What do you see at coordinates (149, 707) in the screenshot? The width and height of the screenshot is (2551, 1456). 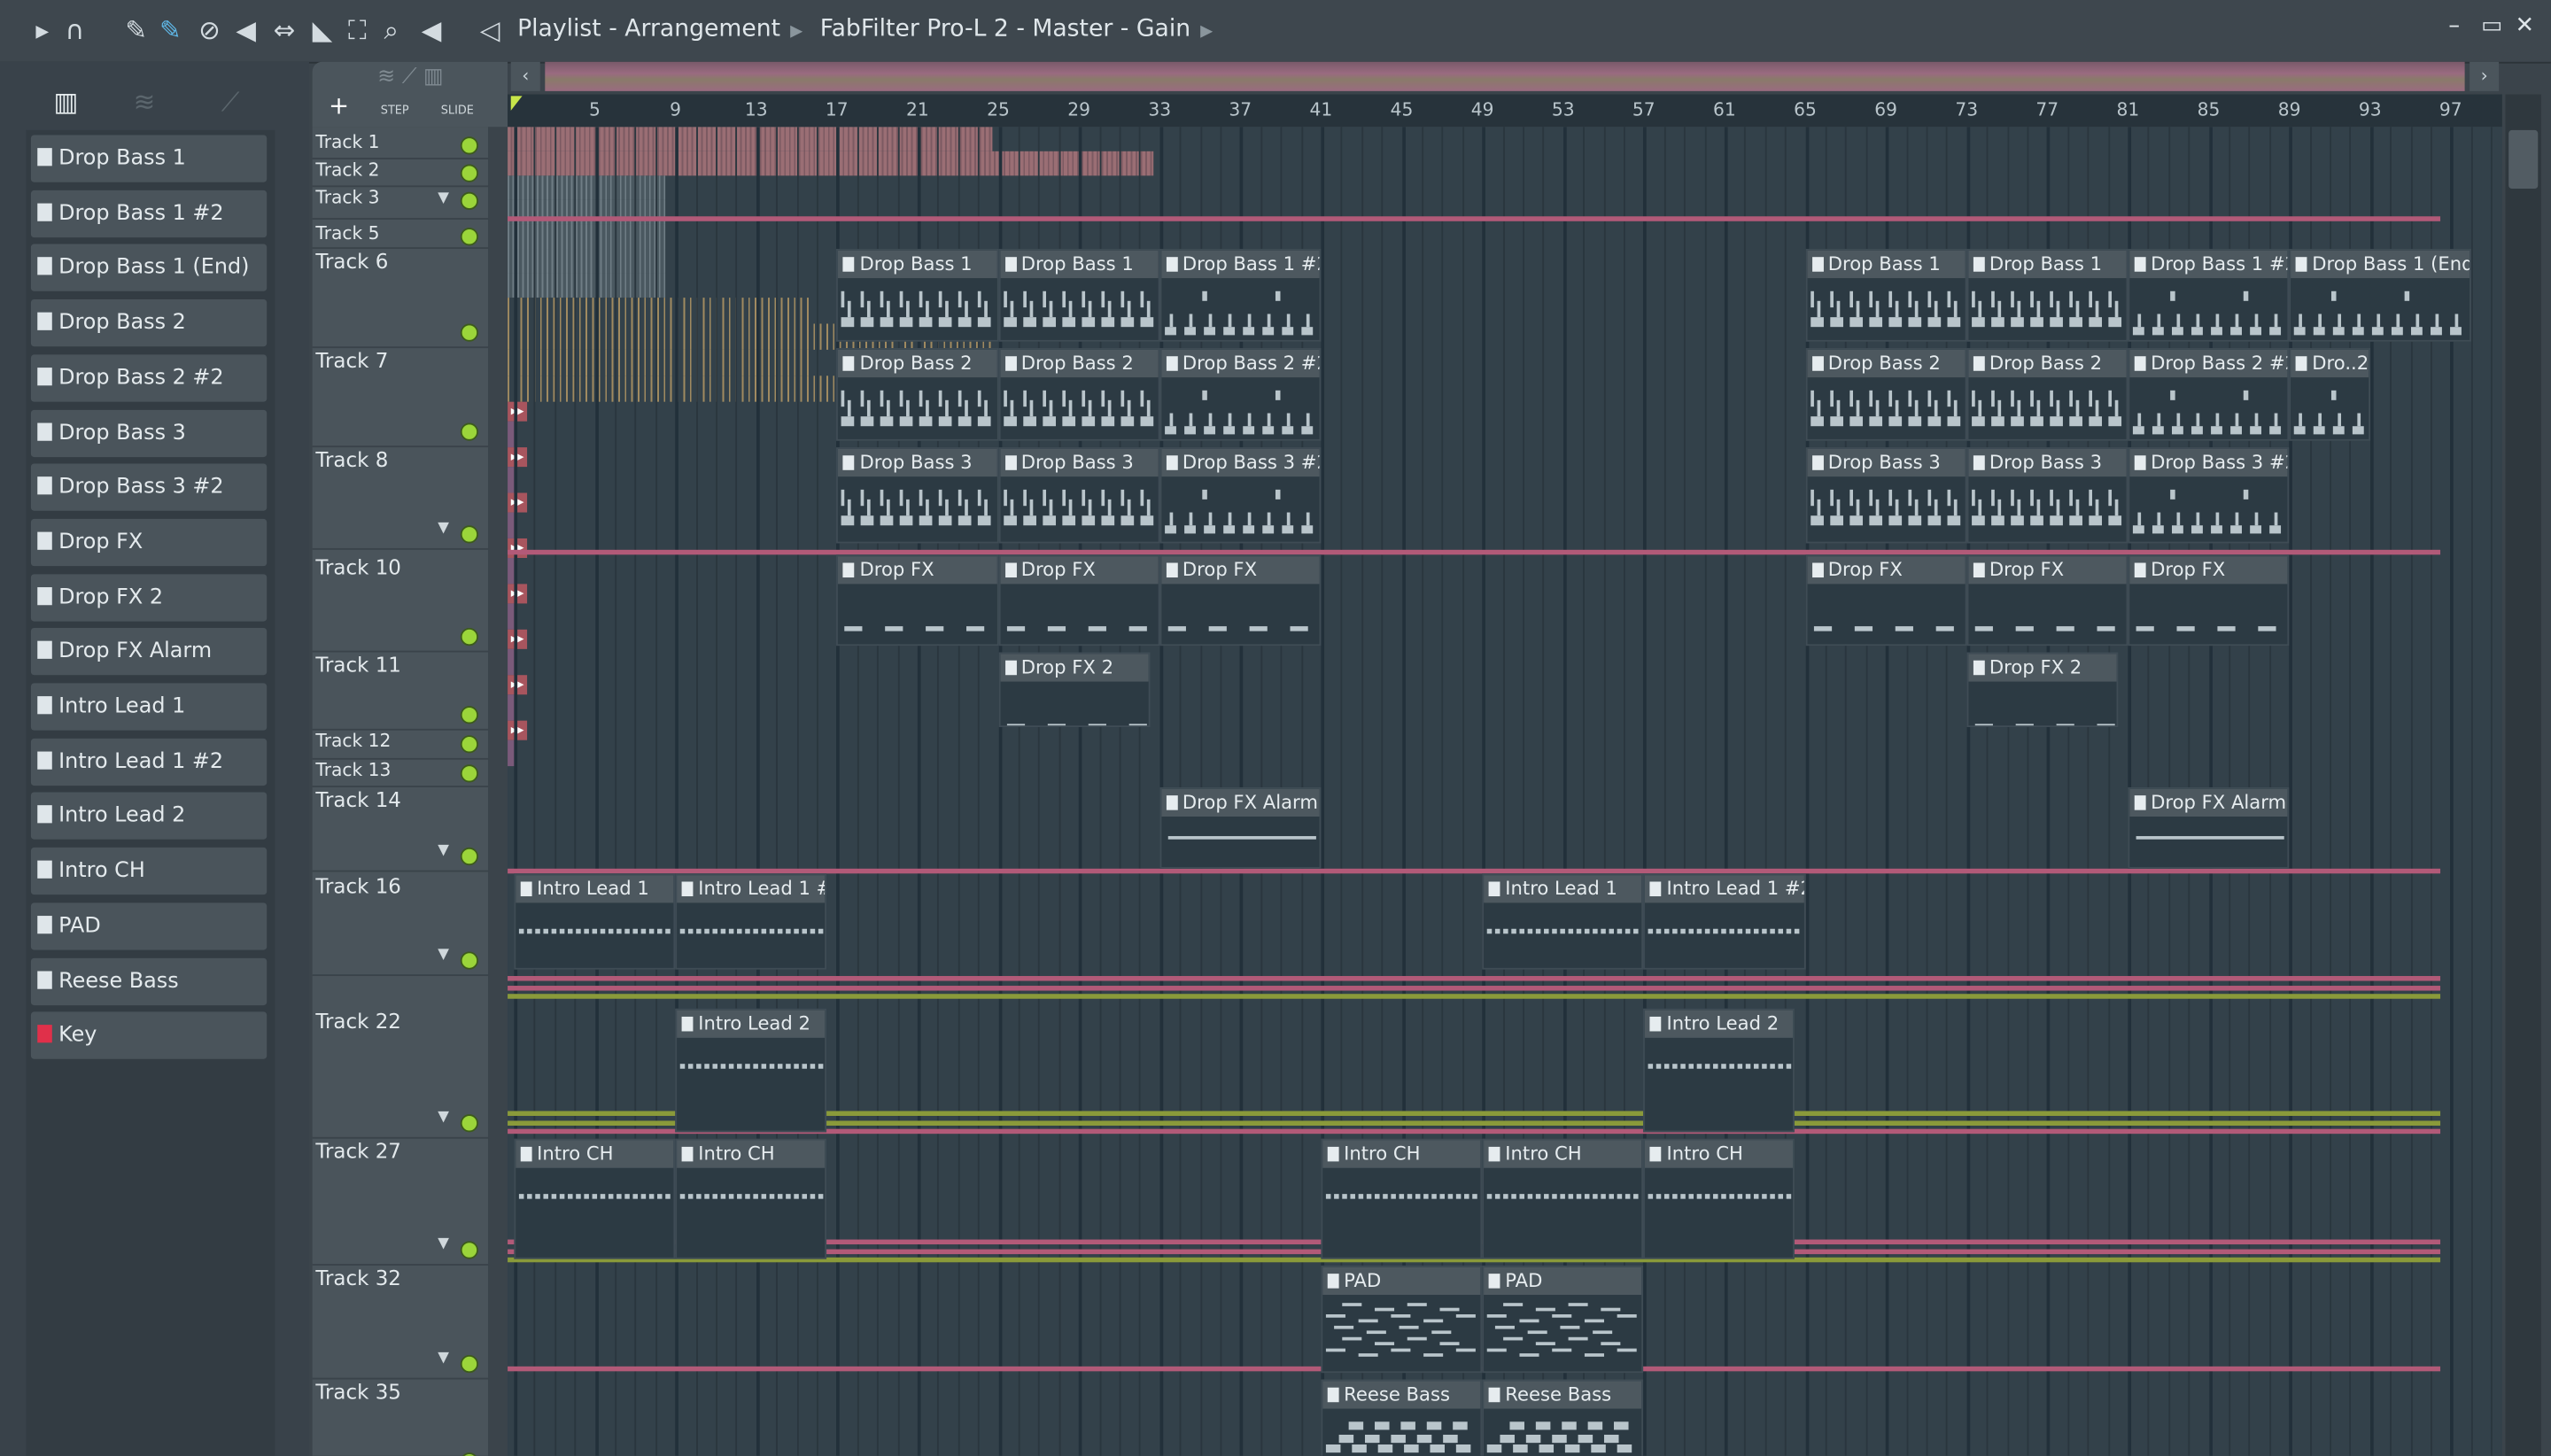 I see `channel-button: Intro Lead 1` at bounding box center [149, 707].